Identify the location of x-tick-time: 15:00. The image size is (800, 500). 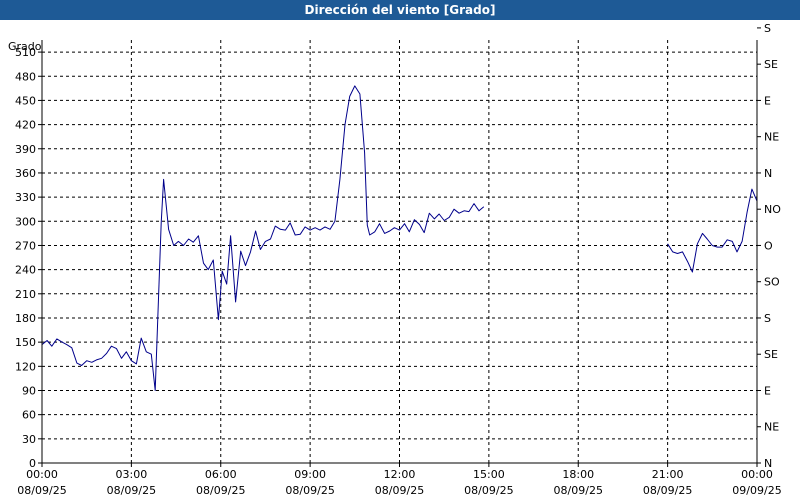
(489, 474).